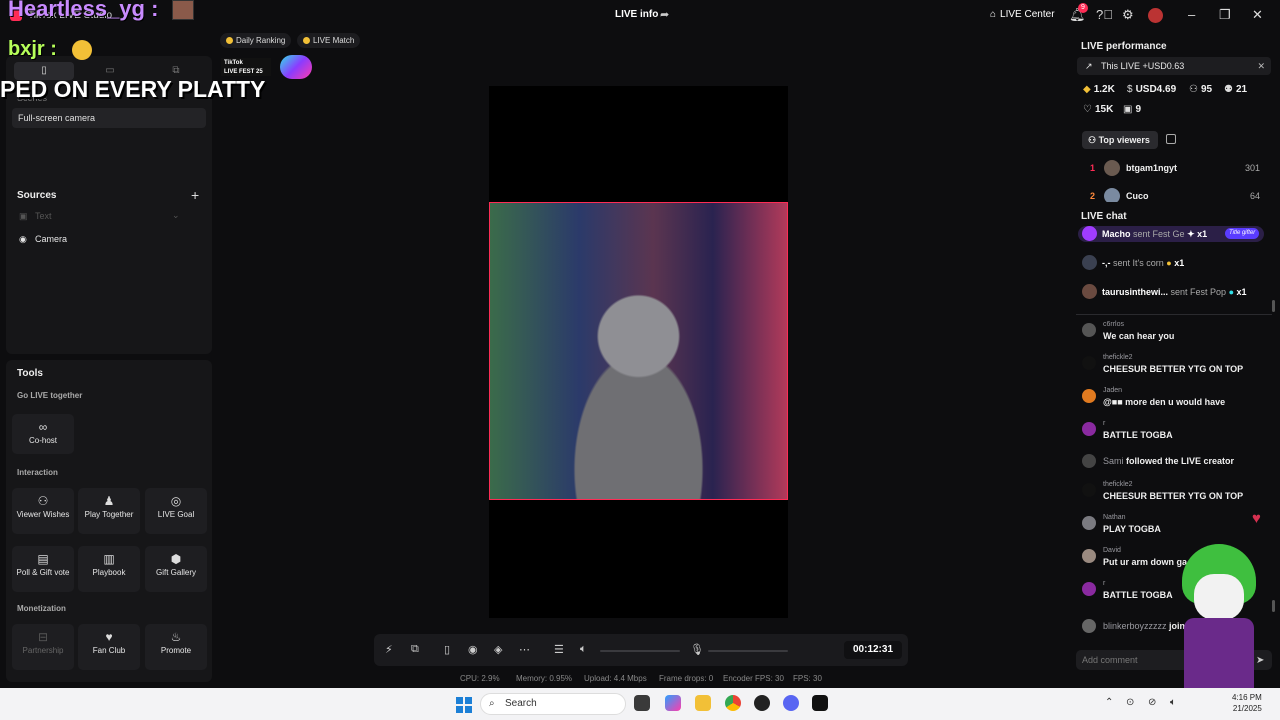 The width and height of the screenshot is (1280, 720). What do you see at coordinates (1191, 234) in the screenshot?
I see `gift-icon: ✦` at bounding box center [1191, 234].